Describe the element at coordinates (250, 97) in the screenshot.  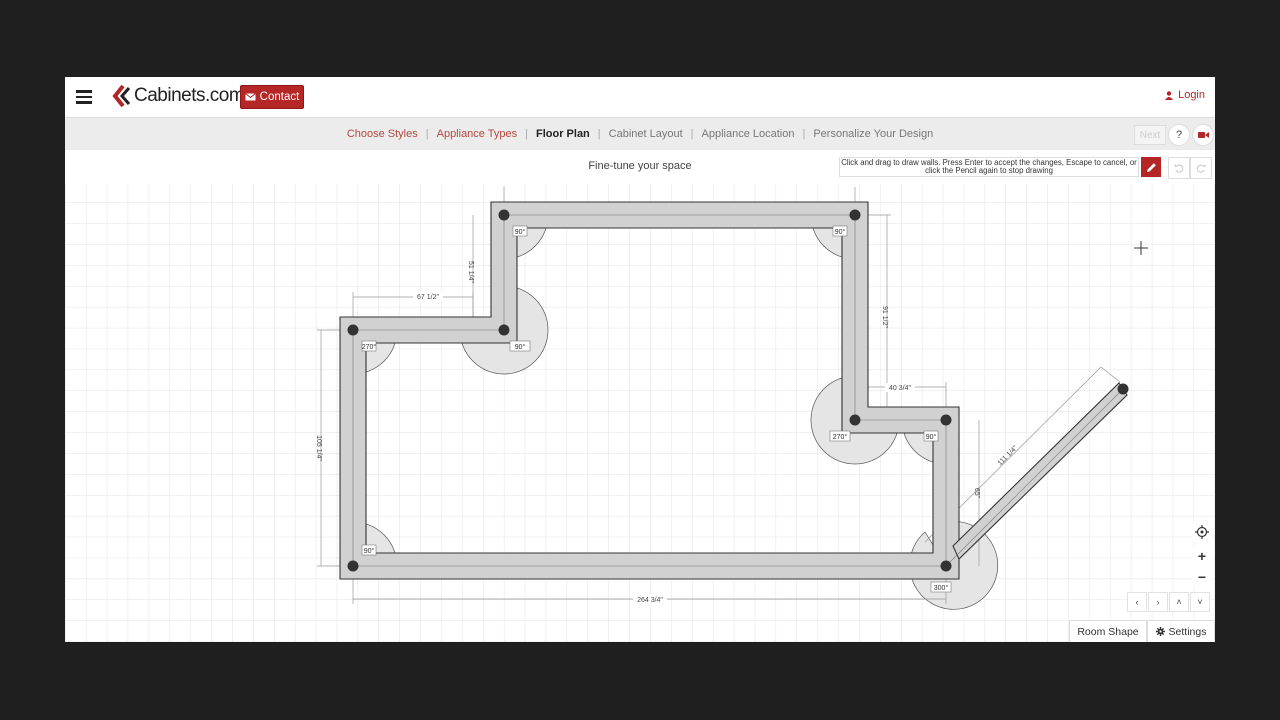
I see `envelope-icon` at that location.